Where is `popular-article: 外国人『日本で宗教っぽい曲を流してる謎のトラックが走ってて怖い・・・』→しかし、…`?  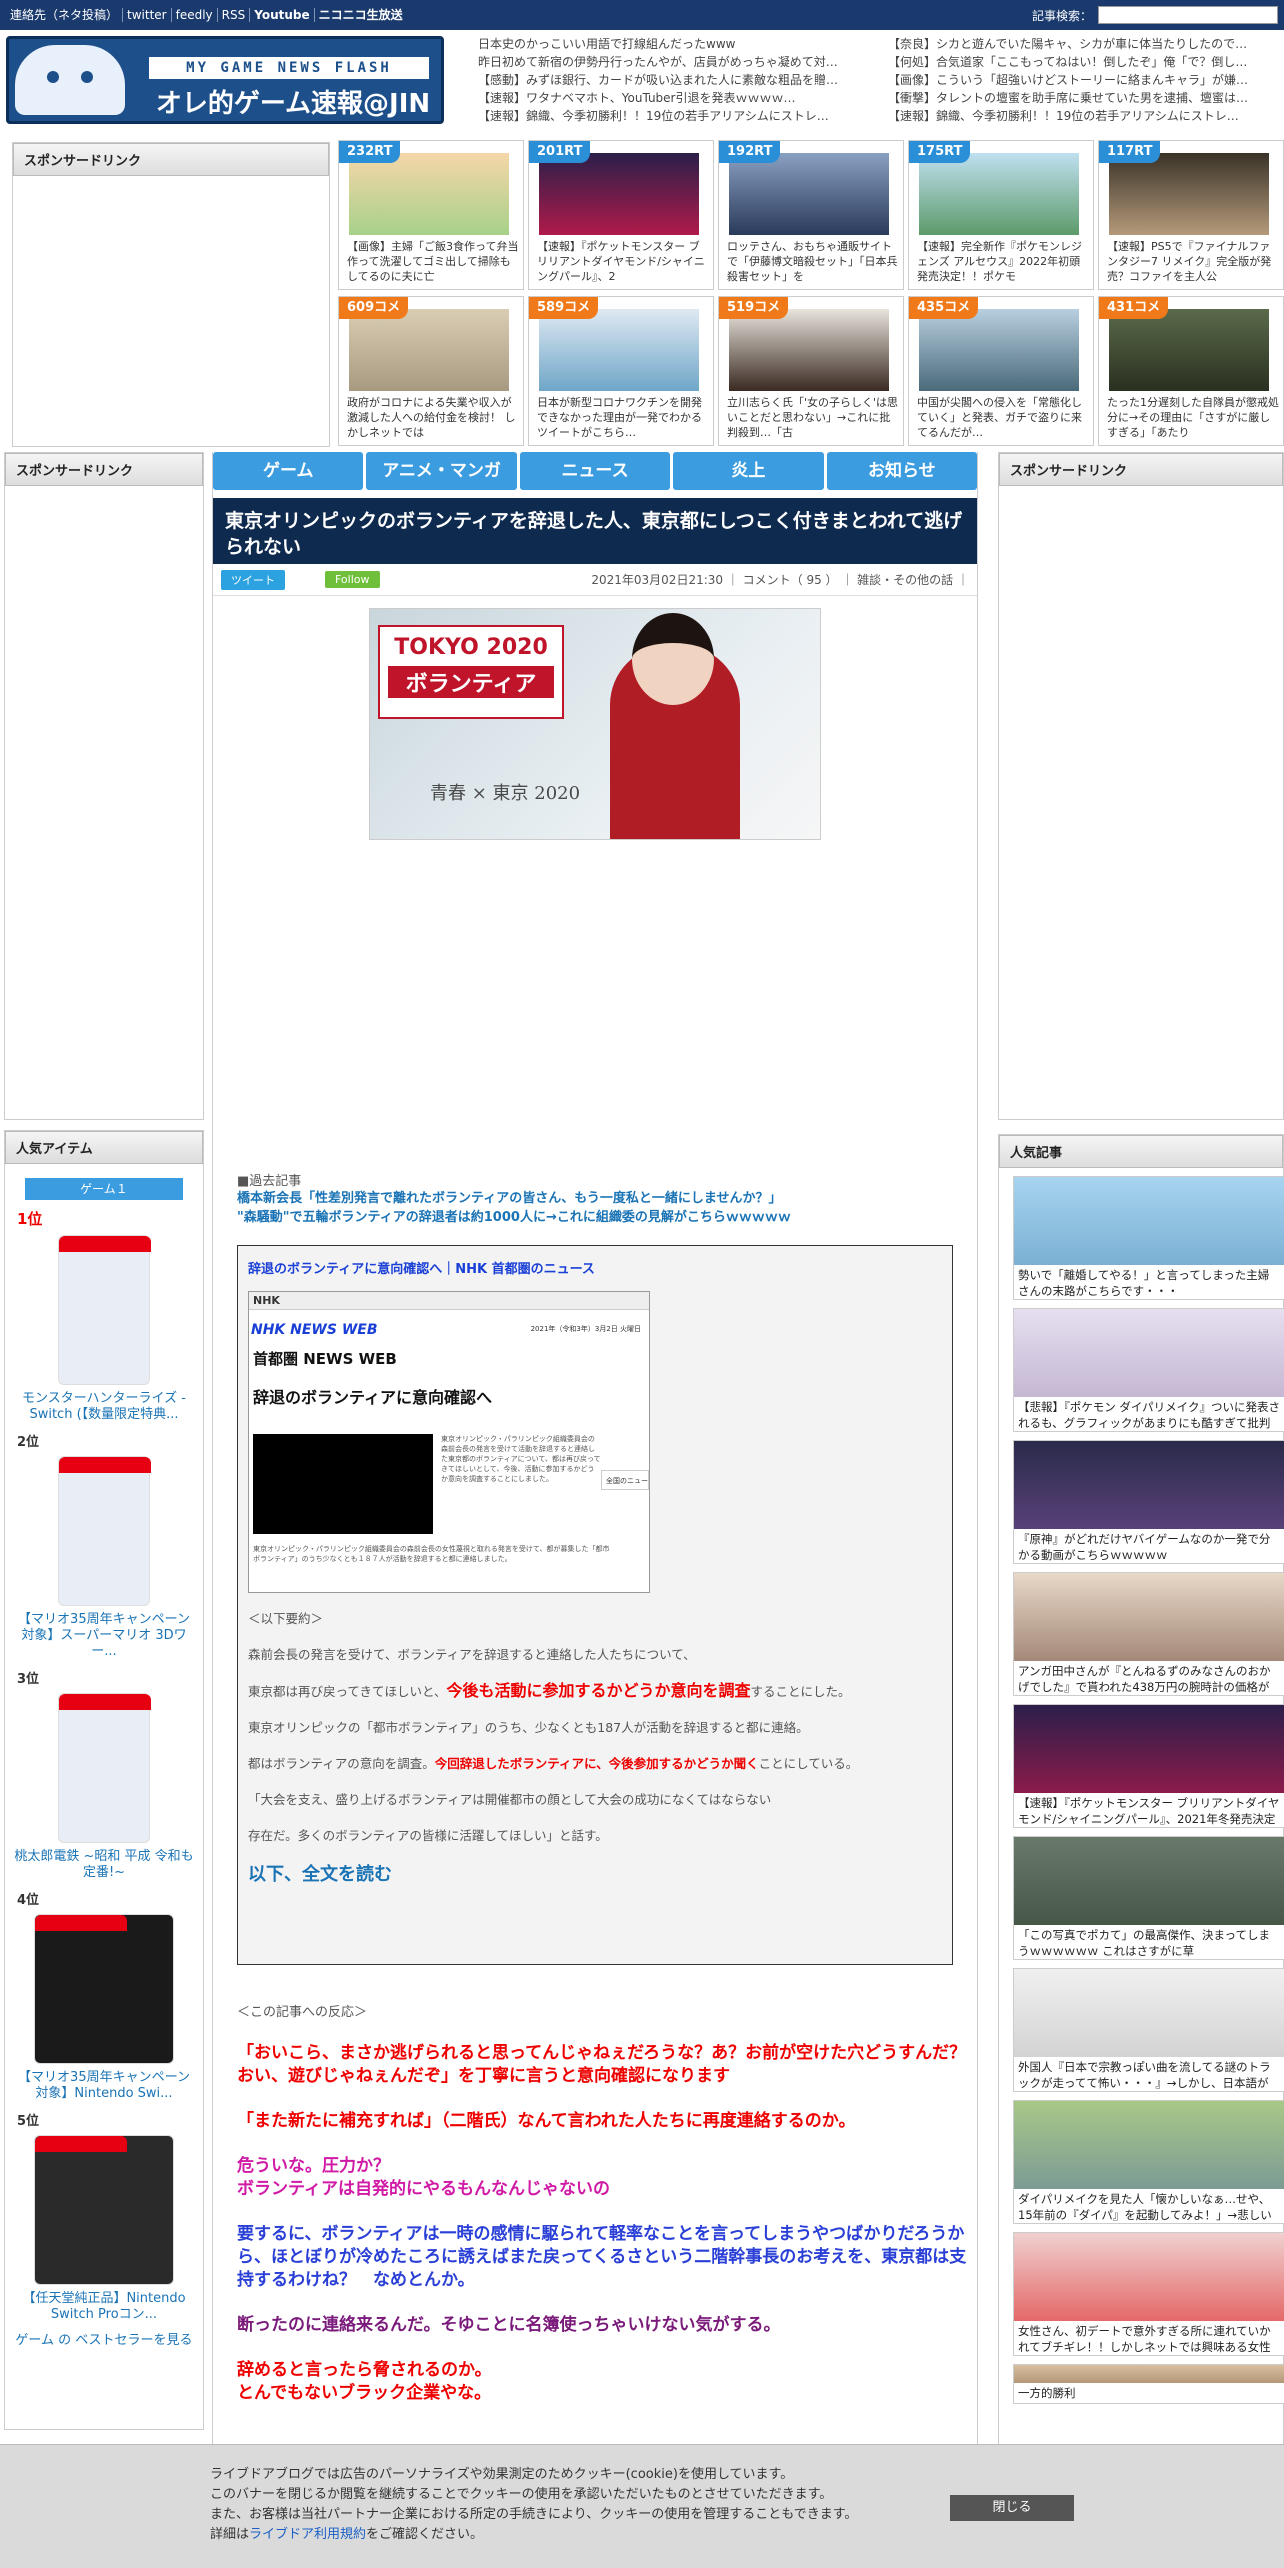
popular-article: 外国人『日本で宗教っぽい曲を流してる謎のトラックが走ってて怖い・・・』→しかし、… is located at coordinates (1148, 2030).